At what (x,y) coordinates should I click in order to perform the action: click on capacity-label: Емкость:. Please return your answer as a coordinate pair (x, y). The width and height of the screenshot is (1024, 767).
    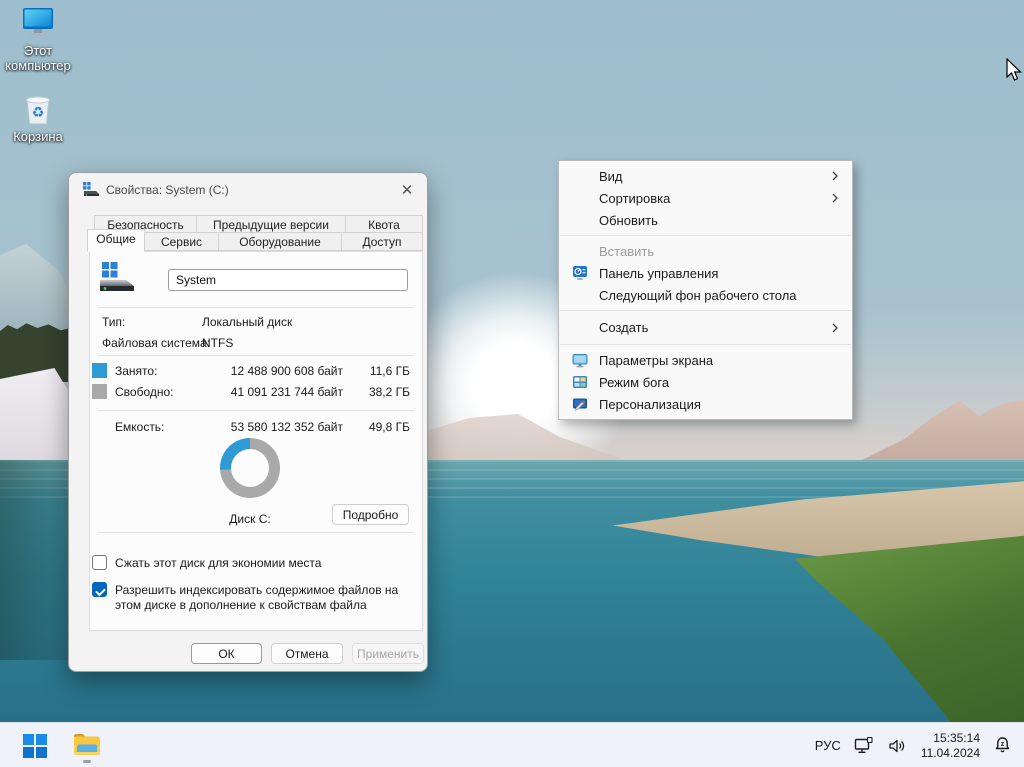
    Looking at the image, I should click on (140, 427).